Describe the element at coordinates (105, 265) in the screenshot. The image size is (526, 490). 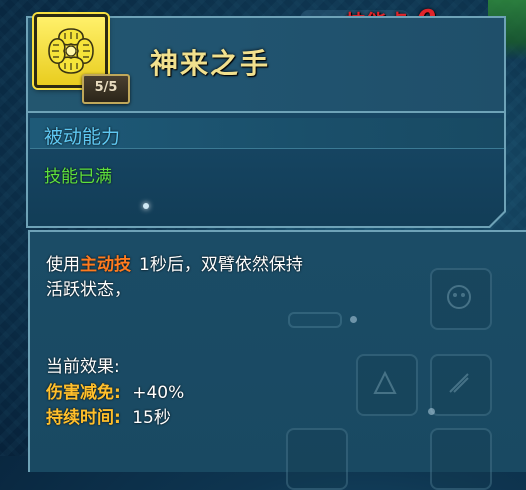
I see `description-highlight: 主动技` at that location.